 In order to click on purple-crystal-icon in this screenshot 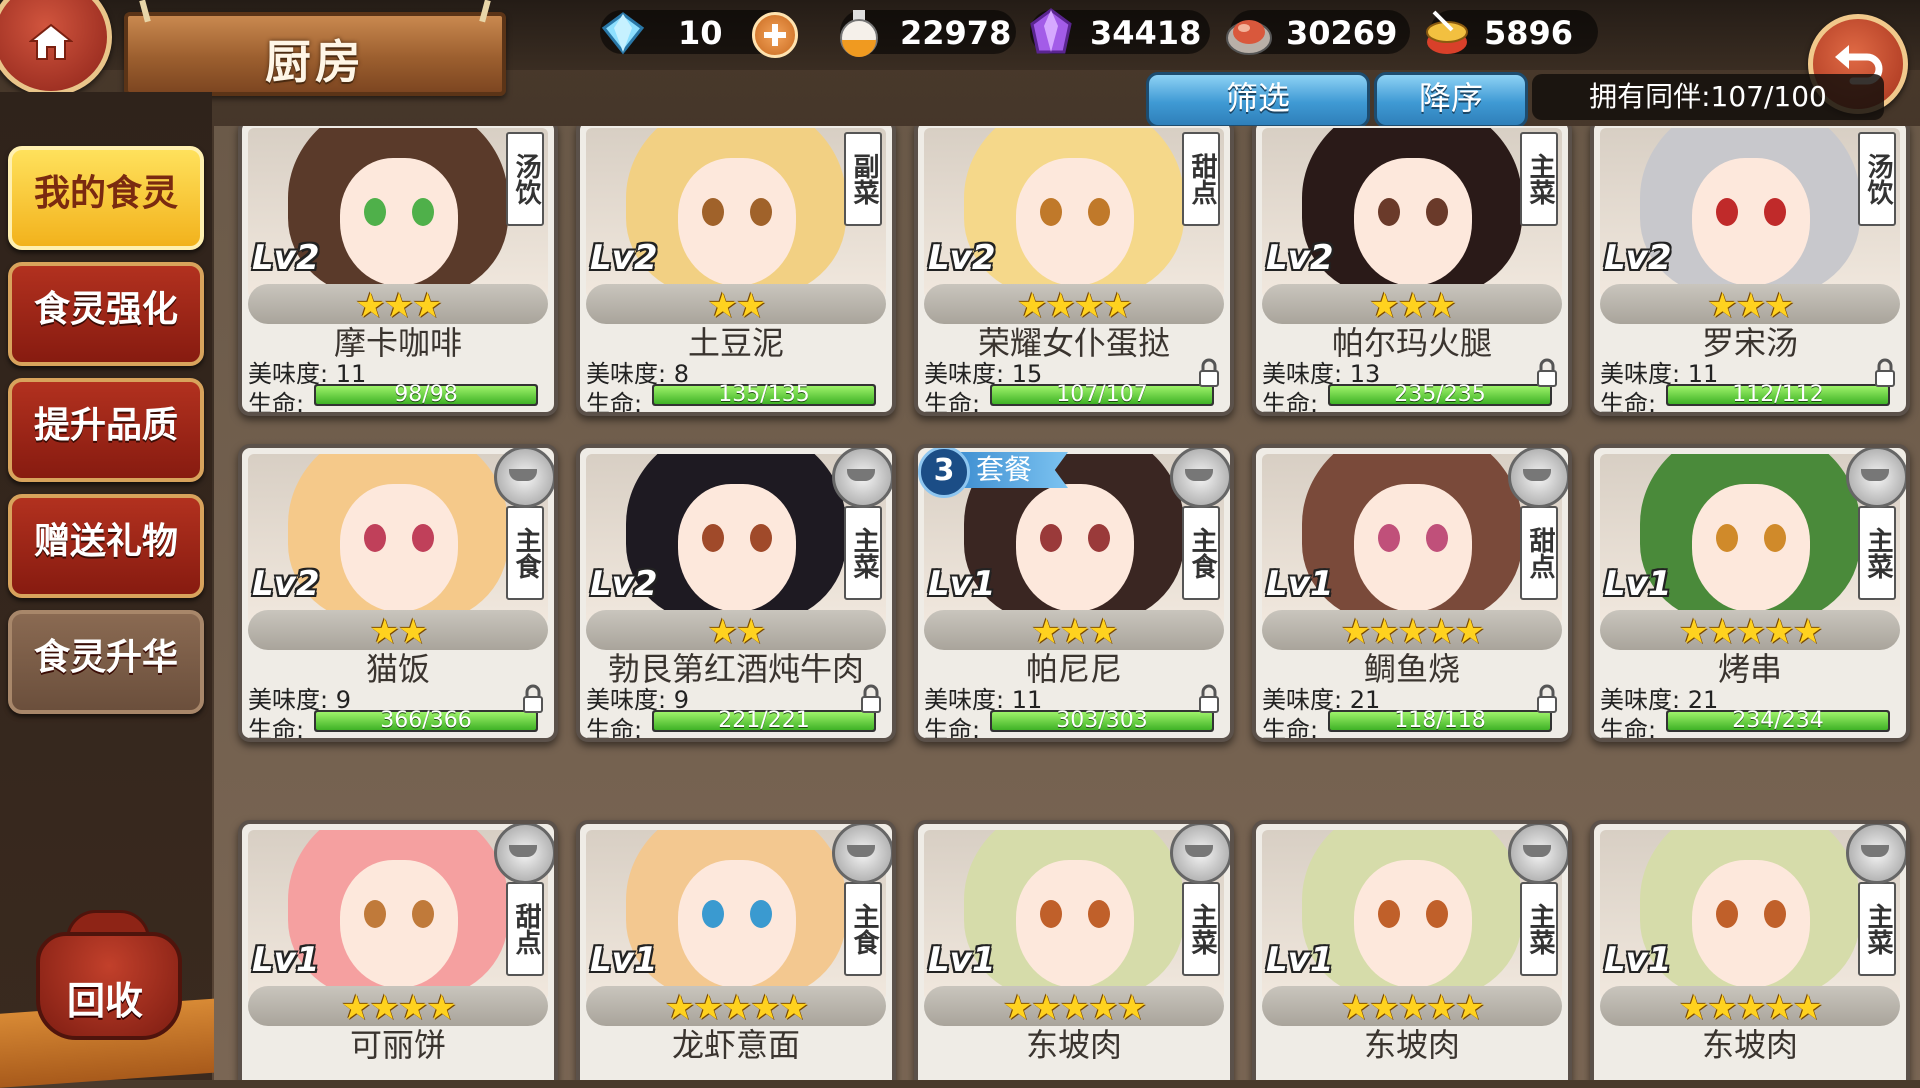, I will do `click(1051, 31)`.